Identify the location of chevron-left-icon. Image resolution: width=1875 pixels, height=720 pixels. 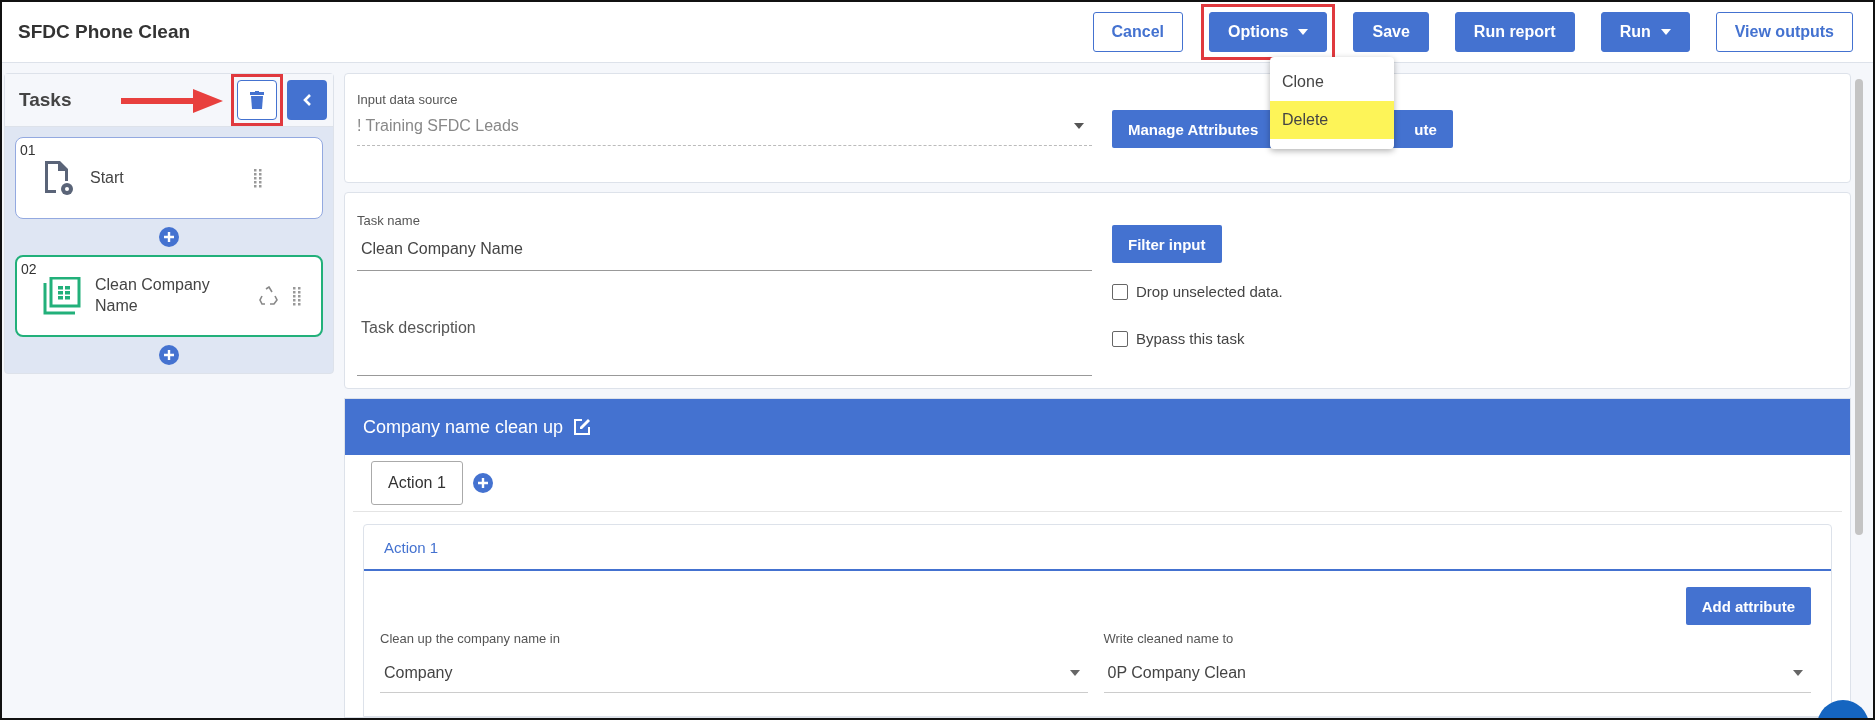
(307, 100).